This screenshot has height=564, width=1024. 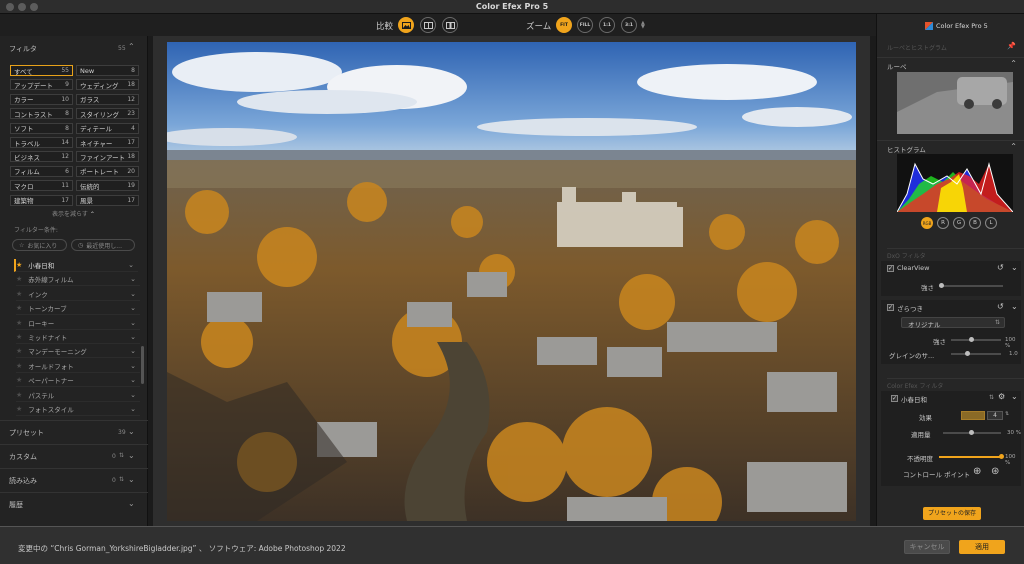 What do you see at coordinates (78, 280) in the screenshot?
I see `filter-list-item: ★ 赤外線フィルム ⌄` at bounding box center [78, 280].